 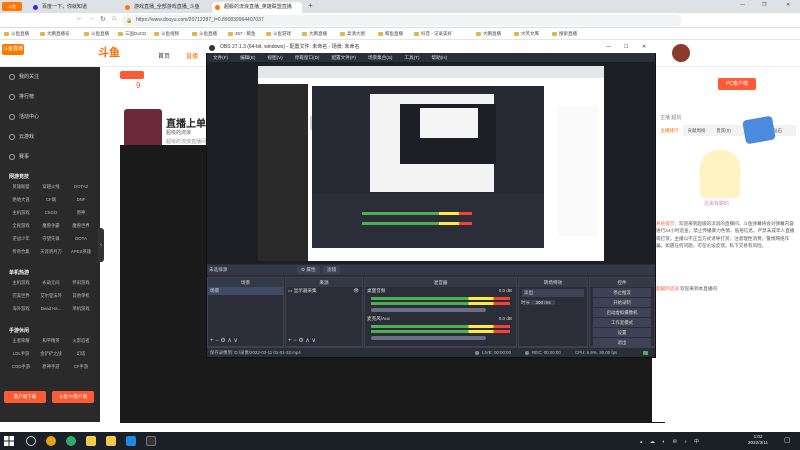 I want to click on tab-anchor-rank: 主播排行, so click(x=669, y=130).